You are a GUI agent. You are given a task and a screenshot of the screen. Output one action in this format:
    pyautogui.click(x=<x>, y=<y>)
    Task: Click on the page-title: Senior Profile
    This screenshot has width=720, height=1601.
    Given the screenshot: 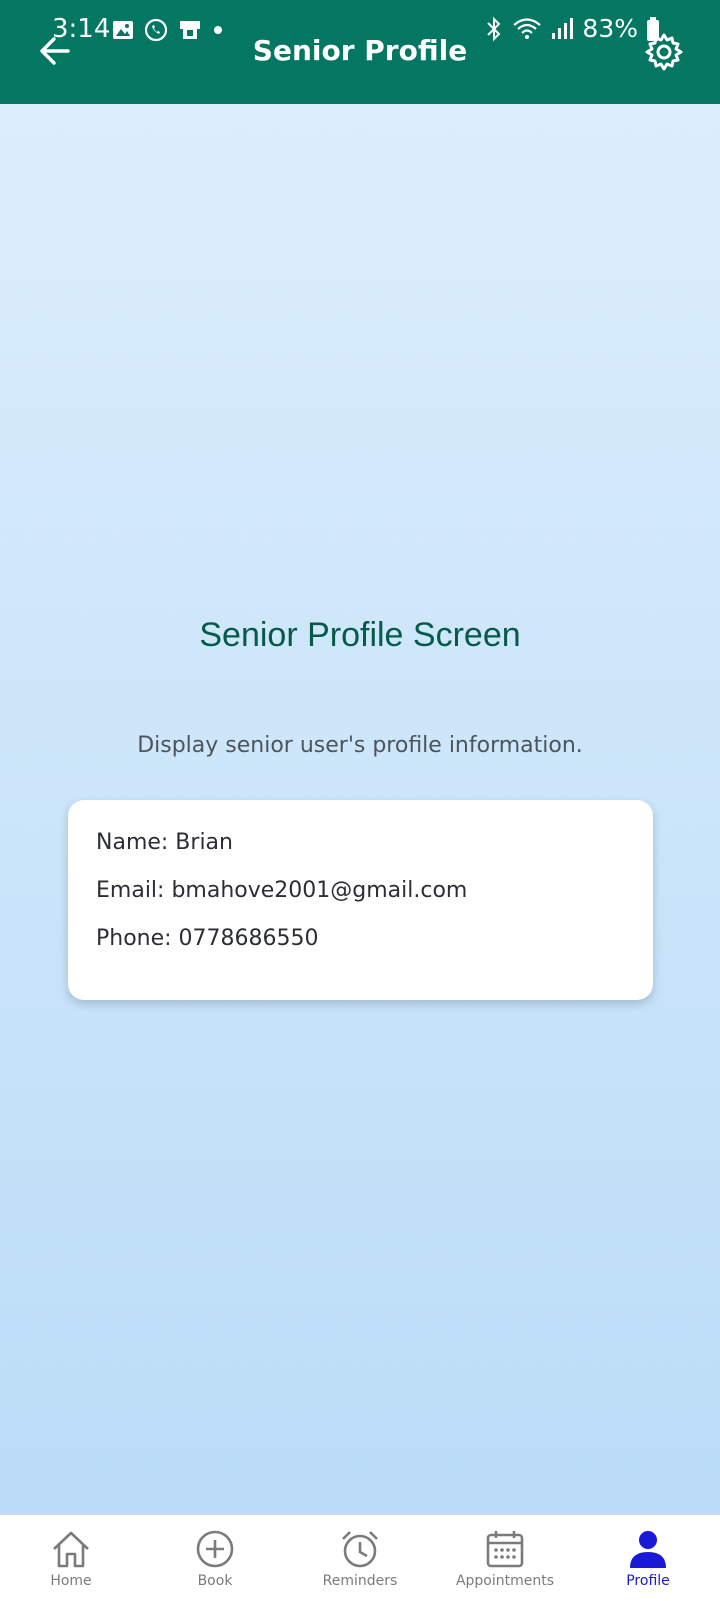 What is the action you would take?
    pyautogui.click(x=360, y=50)
    